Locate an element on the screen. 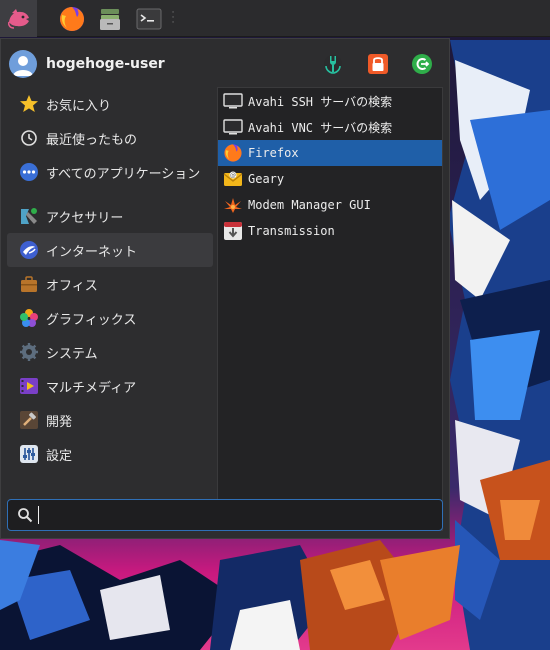 This screenshot has width=550, height=650. lock-screen-button is located at coordinates (378, 64).